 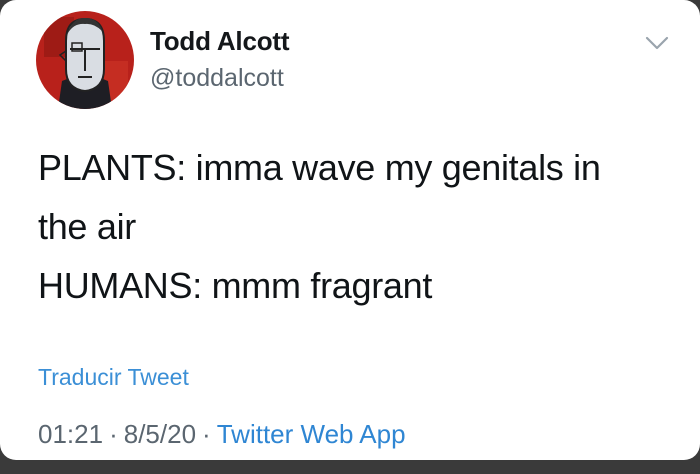 I want to click on tweet-time: 01:21, so click(x=70, y=434).